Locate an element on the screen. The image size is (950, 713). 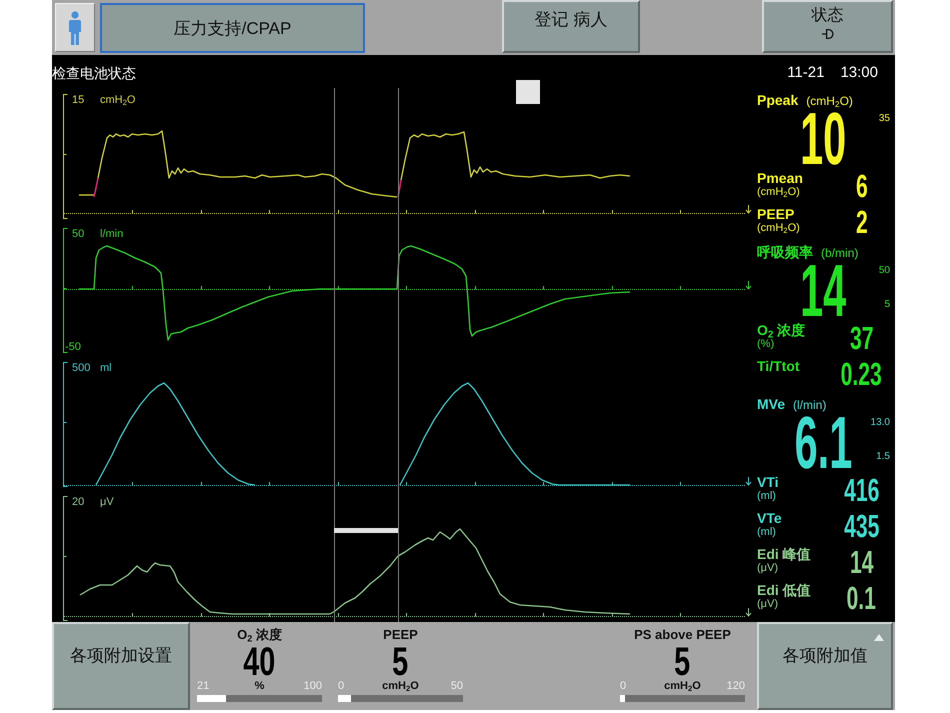
person-button is located at coordinates (75, 27).